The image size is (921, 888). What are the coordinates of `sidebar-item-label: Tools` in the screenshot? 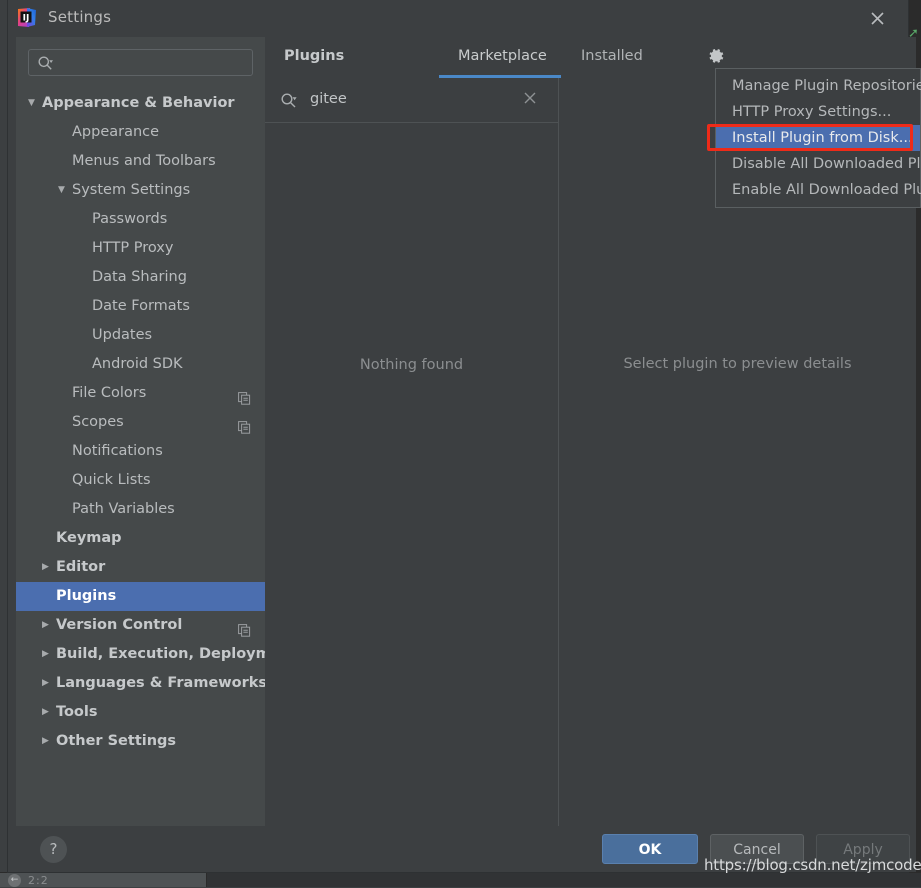 It's located at (77, 712).